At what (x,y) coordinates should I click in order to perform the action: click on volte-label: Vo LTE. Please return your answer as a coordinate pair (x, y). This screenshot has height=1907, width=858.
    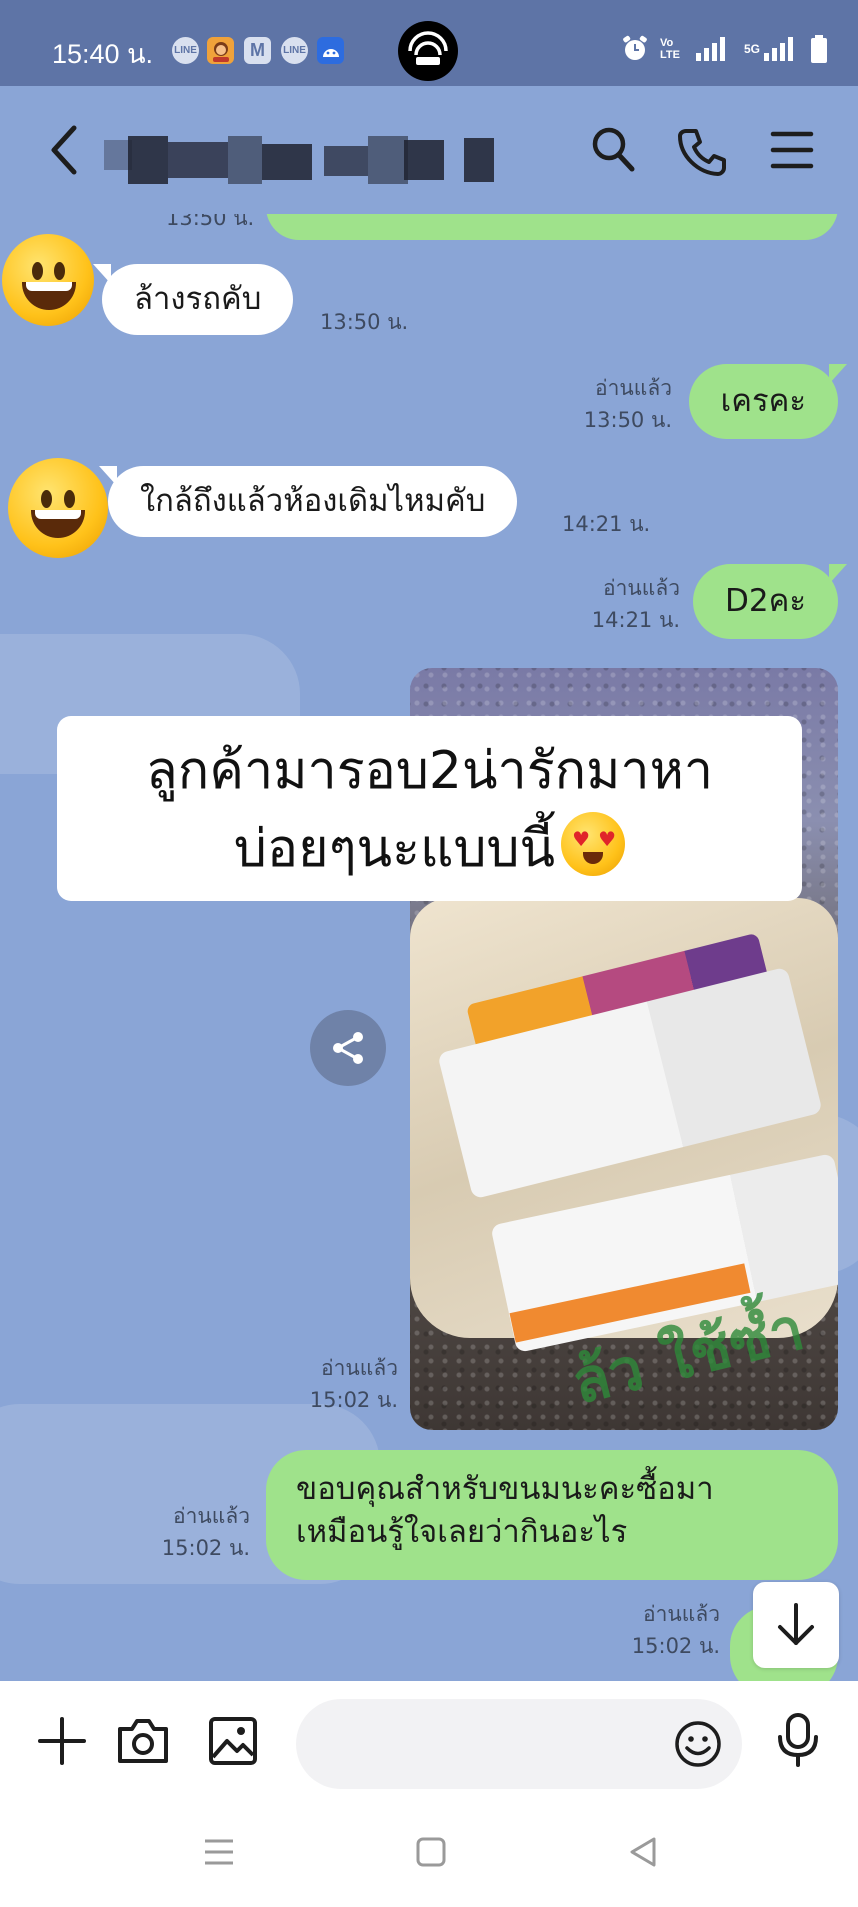
    Looking at the image, I should click on (670, 49).